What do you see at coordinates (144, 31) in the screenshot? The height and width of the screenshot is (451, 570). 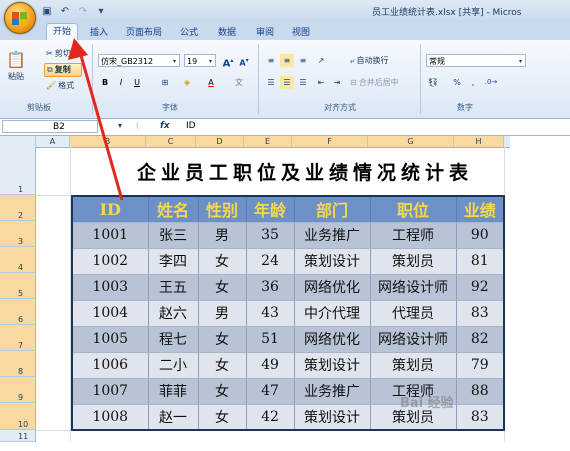 I see `tab-page-layout: 页面布局` at bounding box center [144, 31].